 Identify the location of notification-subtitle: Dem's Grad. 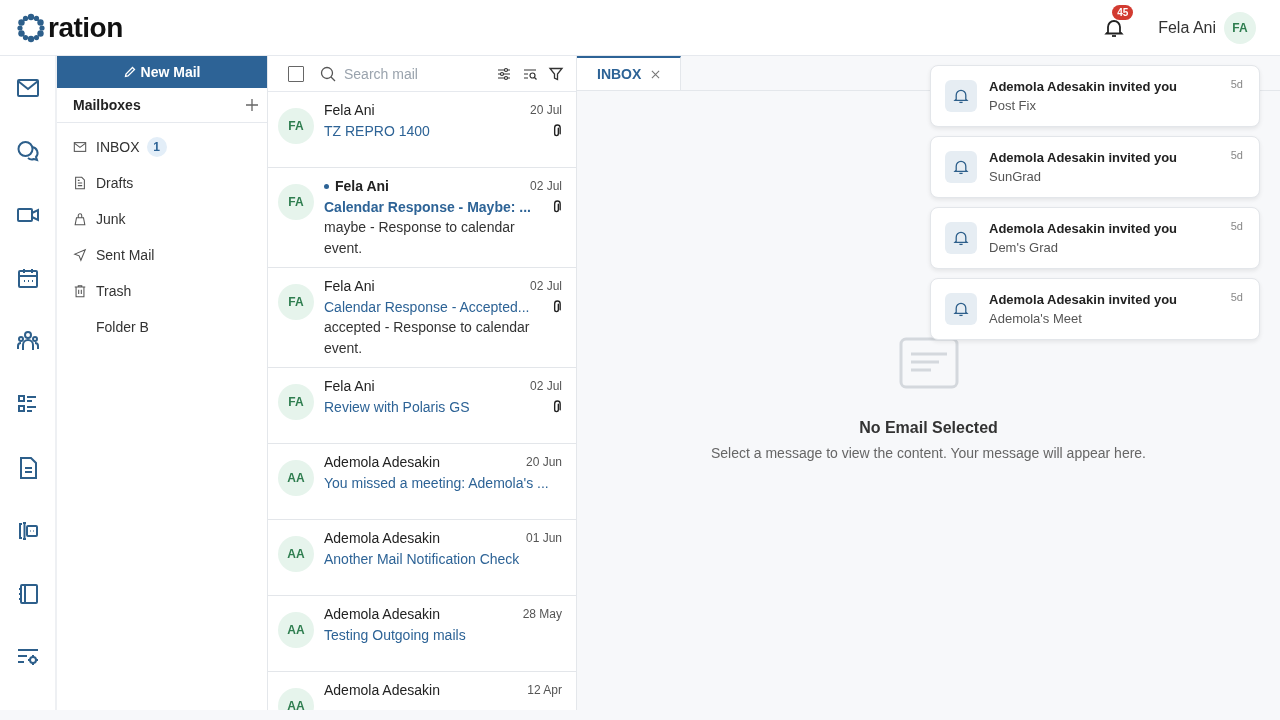
(1024, 247).